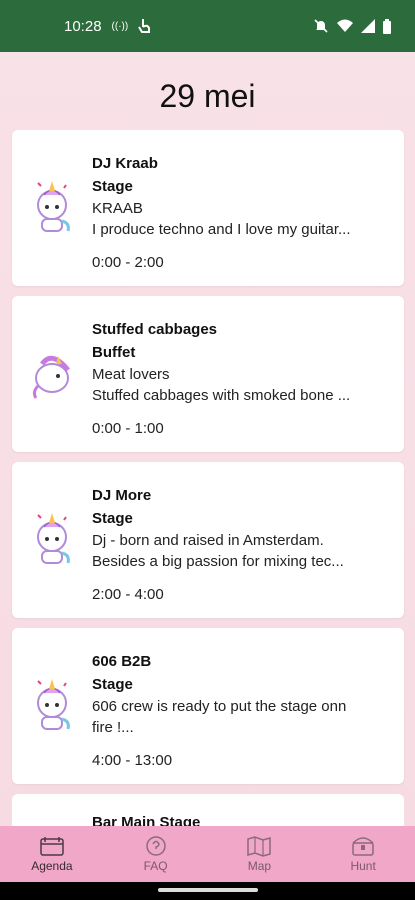 This screenshot has width=415, height=900. What do you see at coordinates (259, 846) in the screenshot?
I see `map-icon` at bounding box center [259, 846].